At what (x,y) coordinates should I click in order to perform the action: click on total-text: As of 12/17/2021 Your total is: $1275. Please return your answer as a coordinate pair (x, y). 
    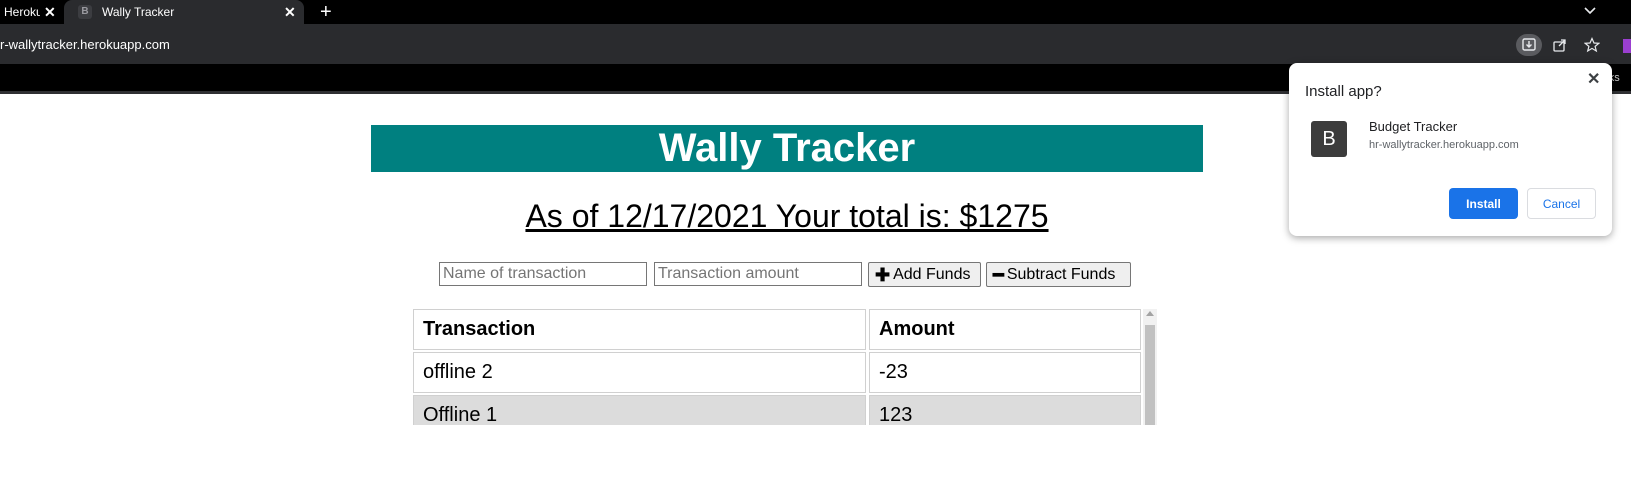
    Looking at the image, I should click on (787, 216).